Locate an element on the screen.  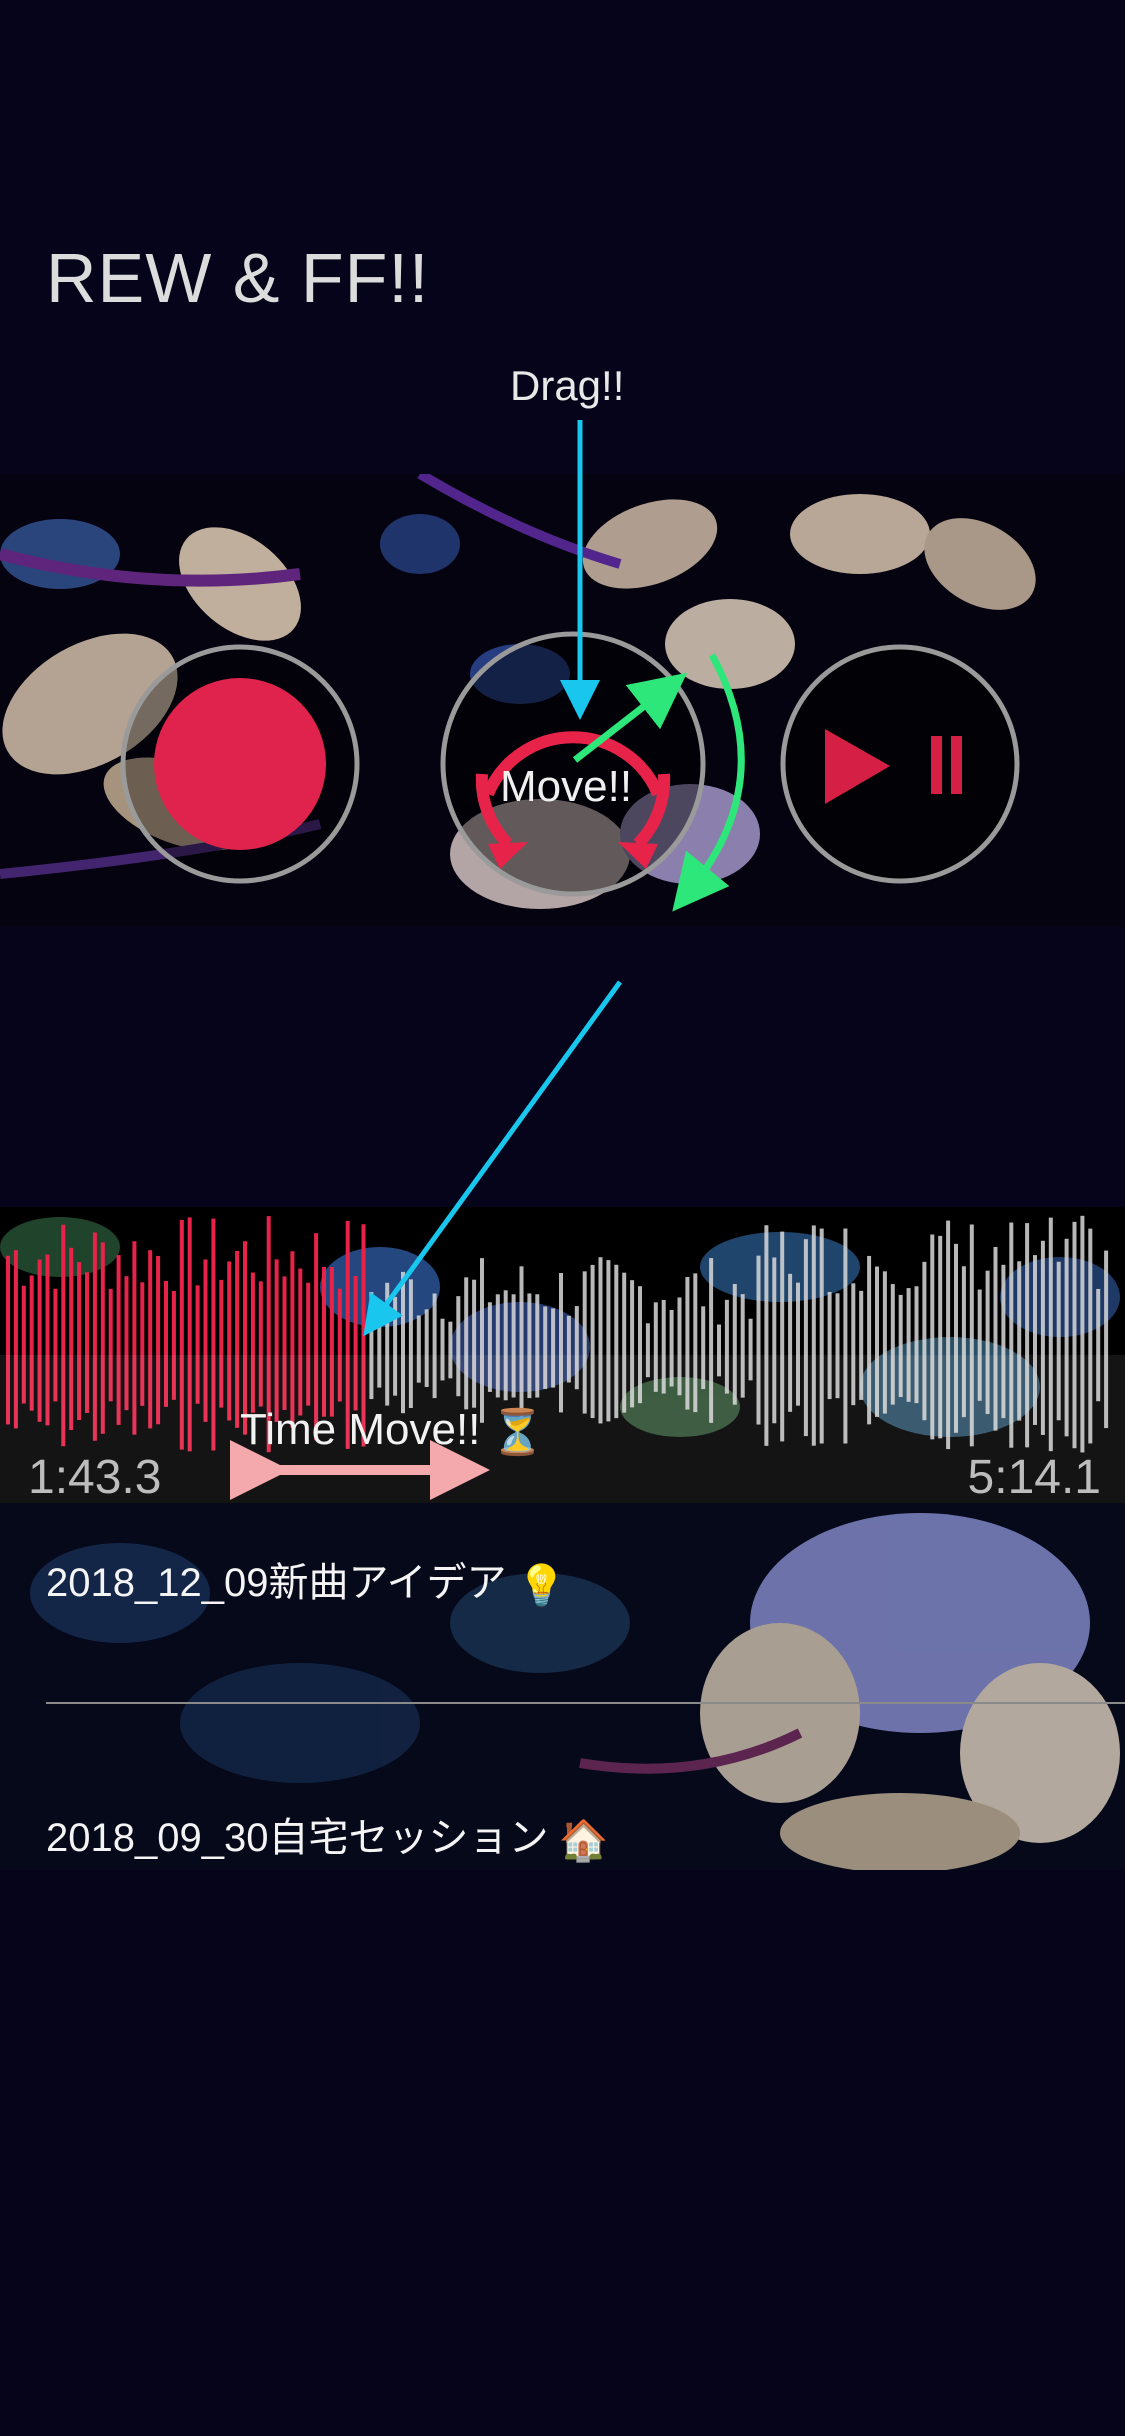
page-title: REW & FF!! is located at coordinates (238, 278).